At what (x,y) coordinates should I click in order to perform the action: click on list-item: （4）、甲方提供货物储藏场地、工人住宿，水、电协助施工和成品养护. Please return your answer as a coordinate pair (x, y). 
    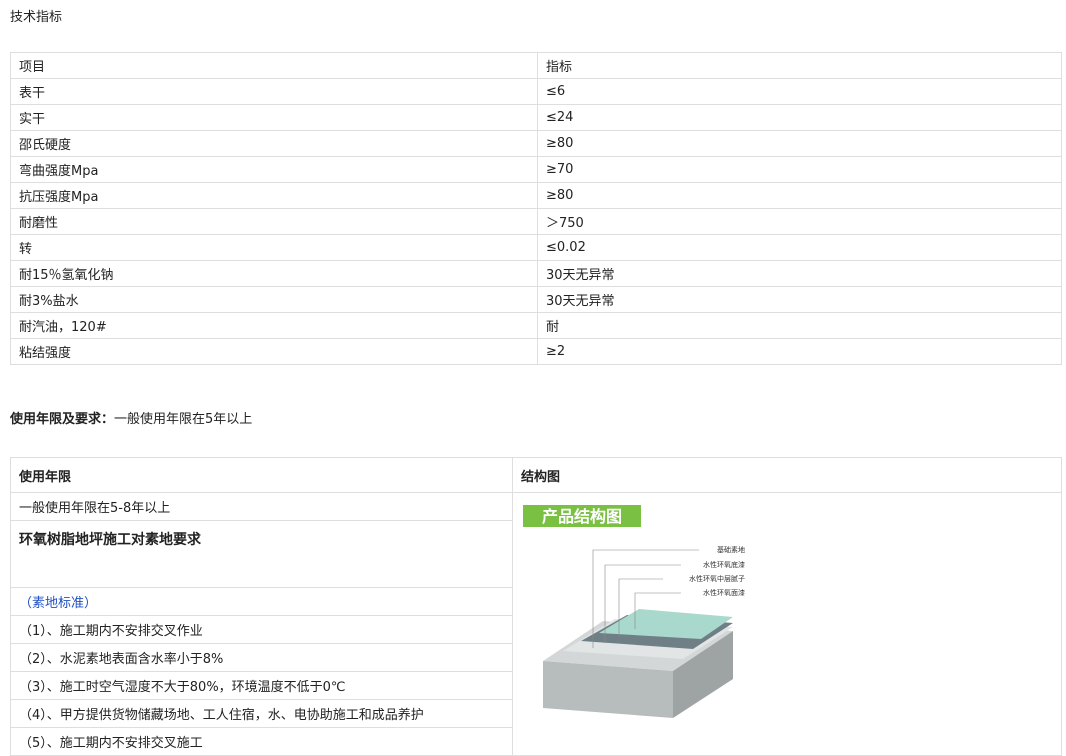
    Looking at the image, I should click on (261, 713).